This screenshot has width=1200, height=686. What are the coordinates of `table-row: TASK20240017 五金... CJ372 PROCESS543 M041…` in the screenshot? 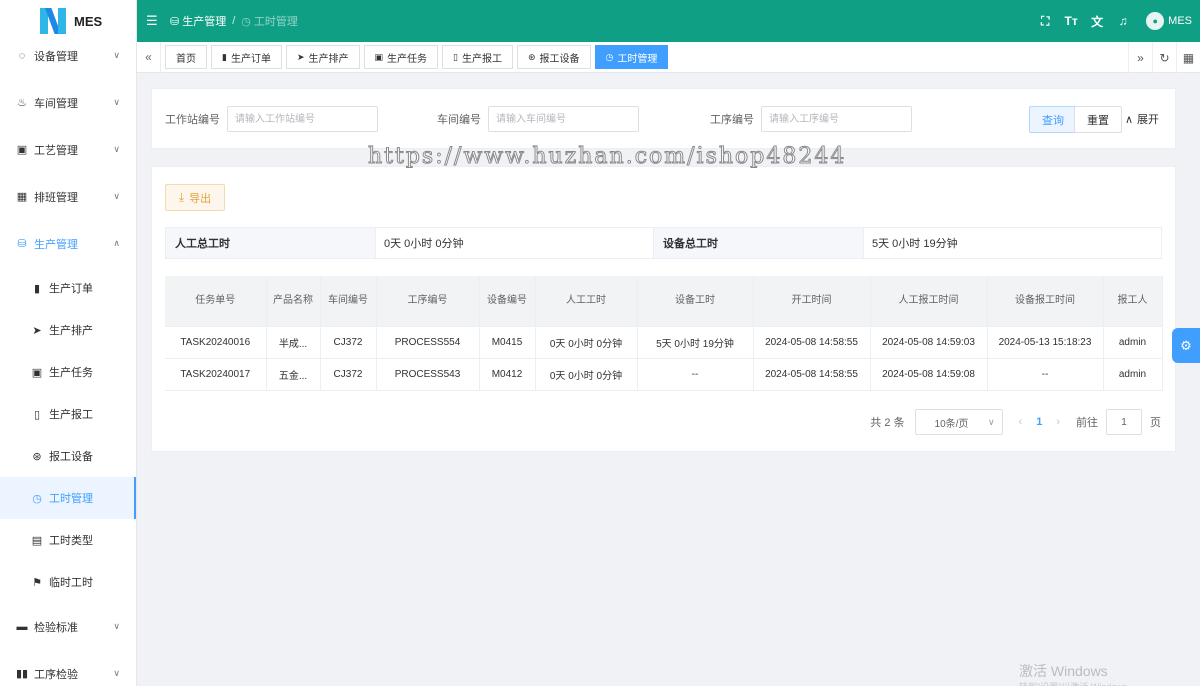 It's located at (664, 374).